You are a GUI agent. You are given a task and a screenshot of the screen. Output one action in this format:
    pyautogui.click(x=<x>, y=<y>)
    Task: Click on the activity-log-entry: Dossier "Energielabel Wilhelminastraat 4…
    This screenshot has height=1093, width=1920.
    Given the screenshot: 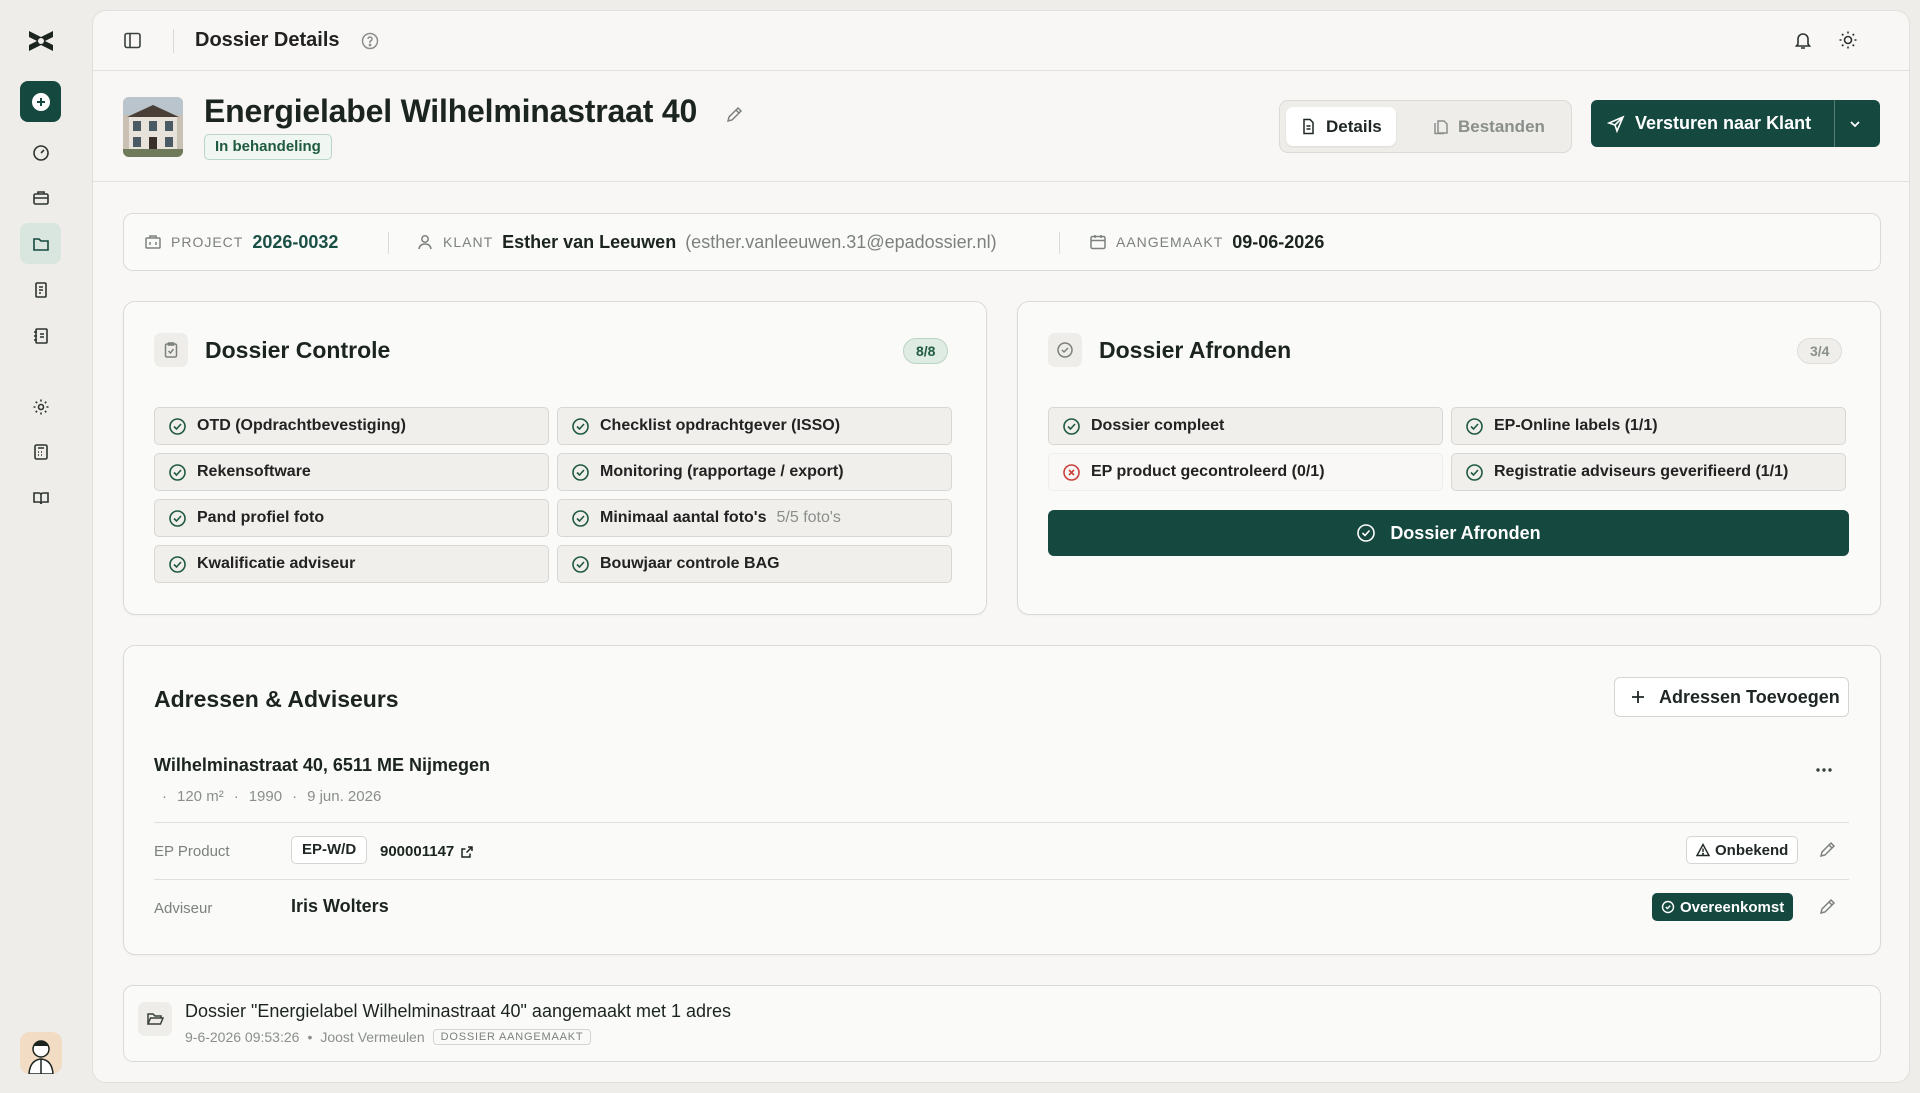 What is the action you would take?
    pyautogui.click(x=1002, y=1023)
    